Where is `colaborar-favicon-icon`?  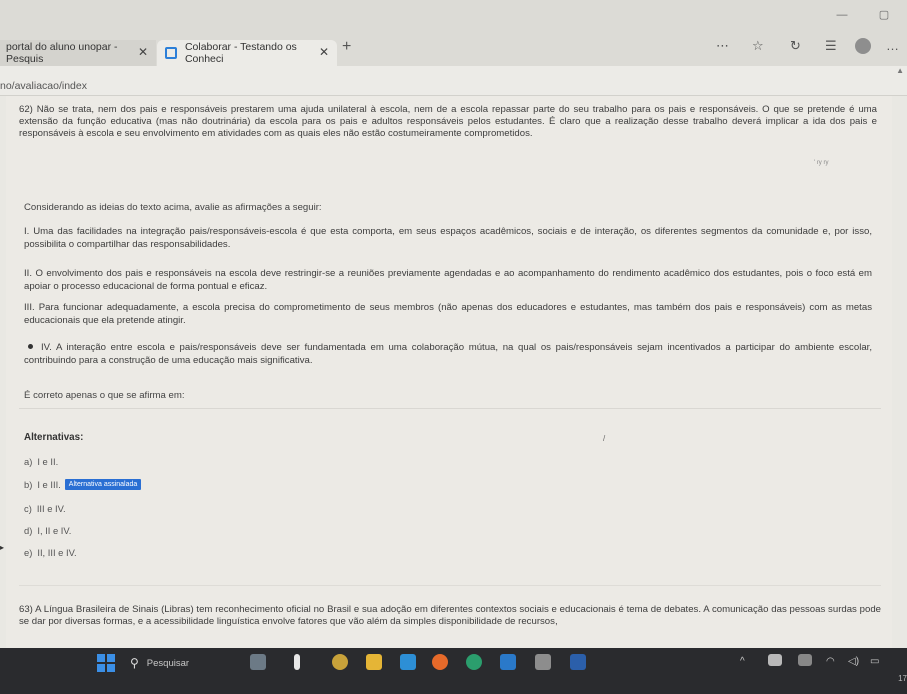 colaborar-favicon-icon is located at coordinates (171, 53).